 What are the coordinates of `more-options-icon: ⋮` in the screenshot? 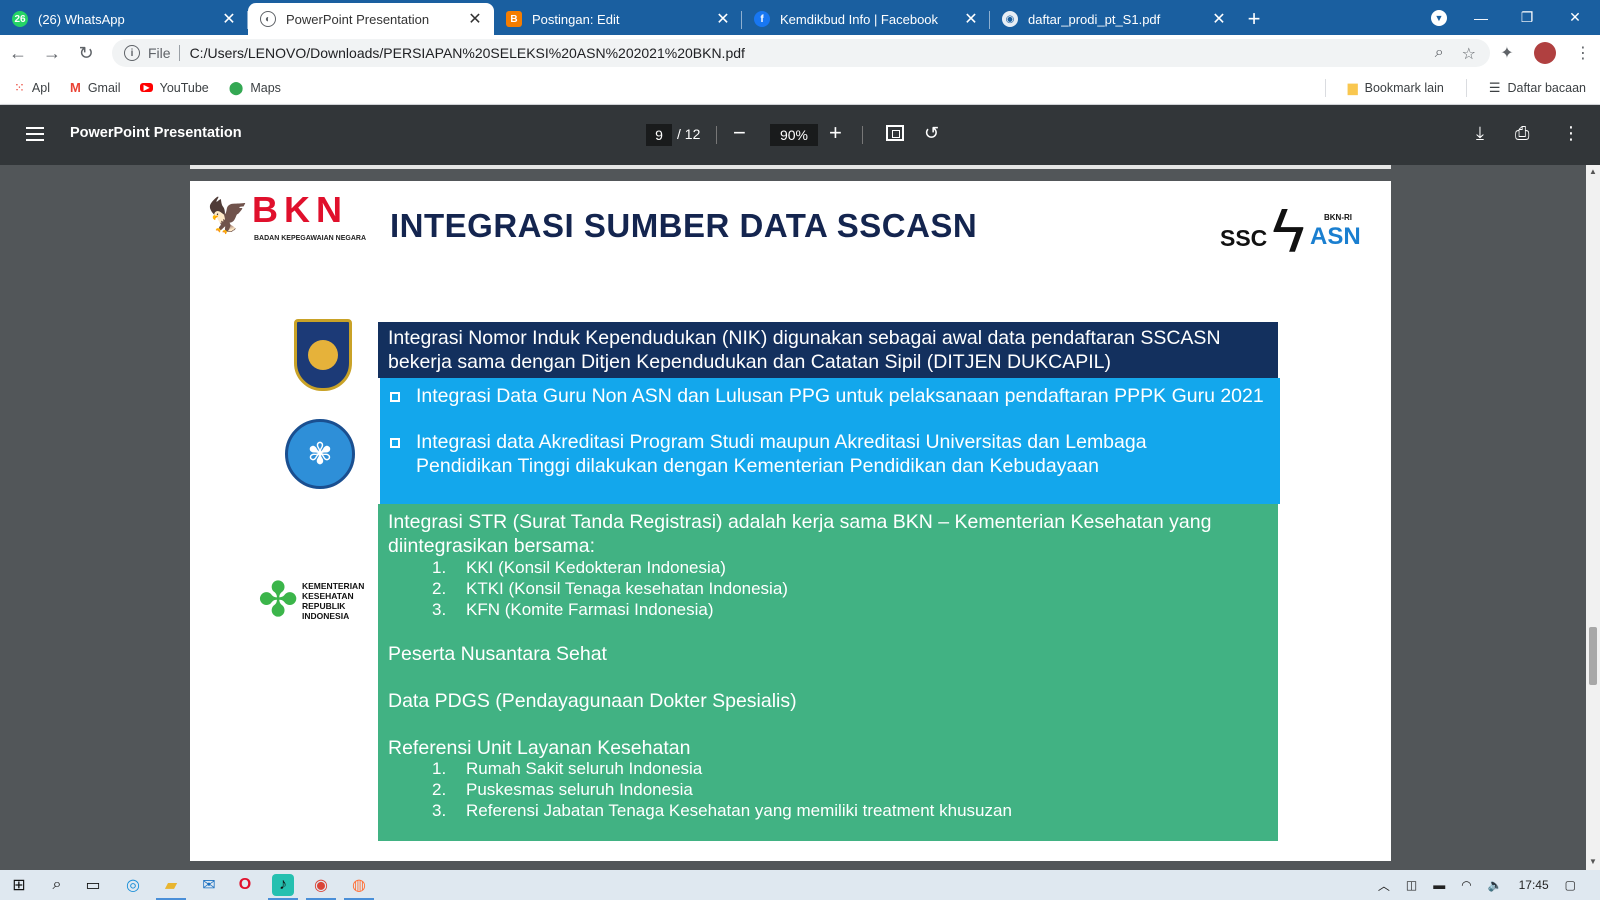 It's located at (1571, 133).